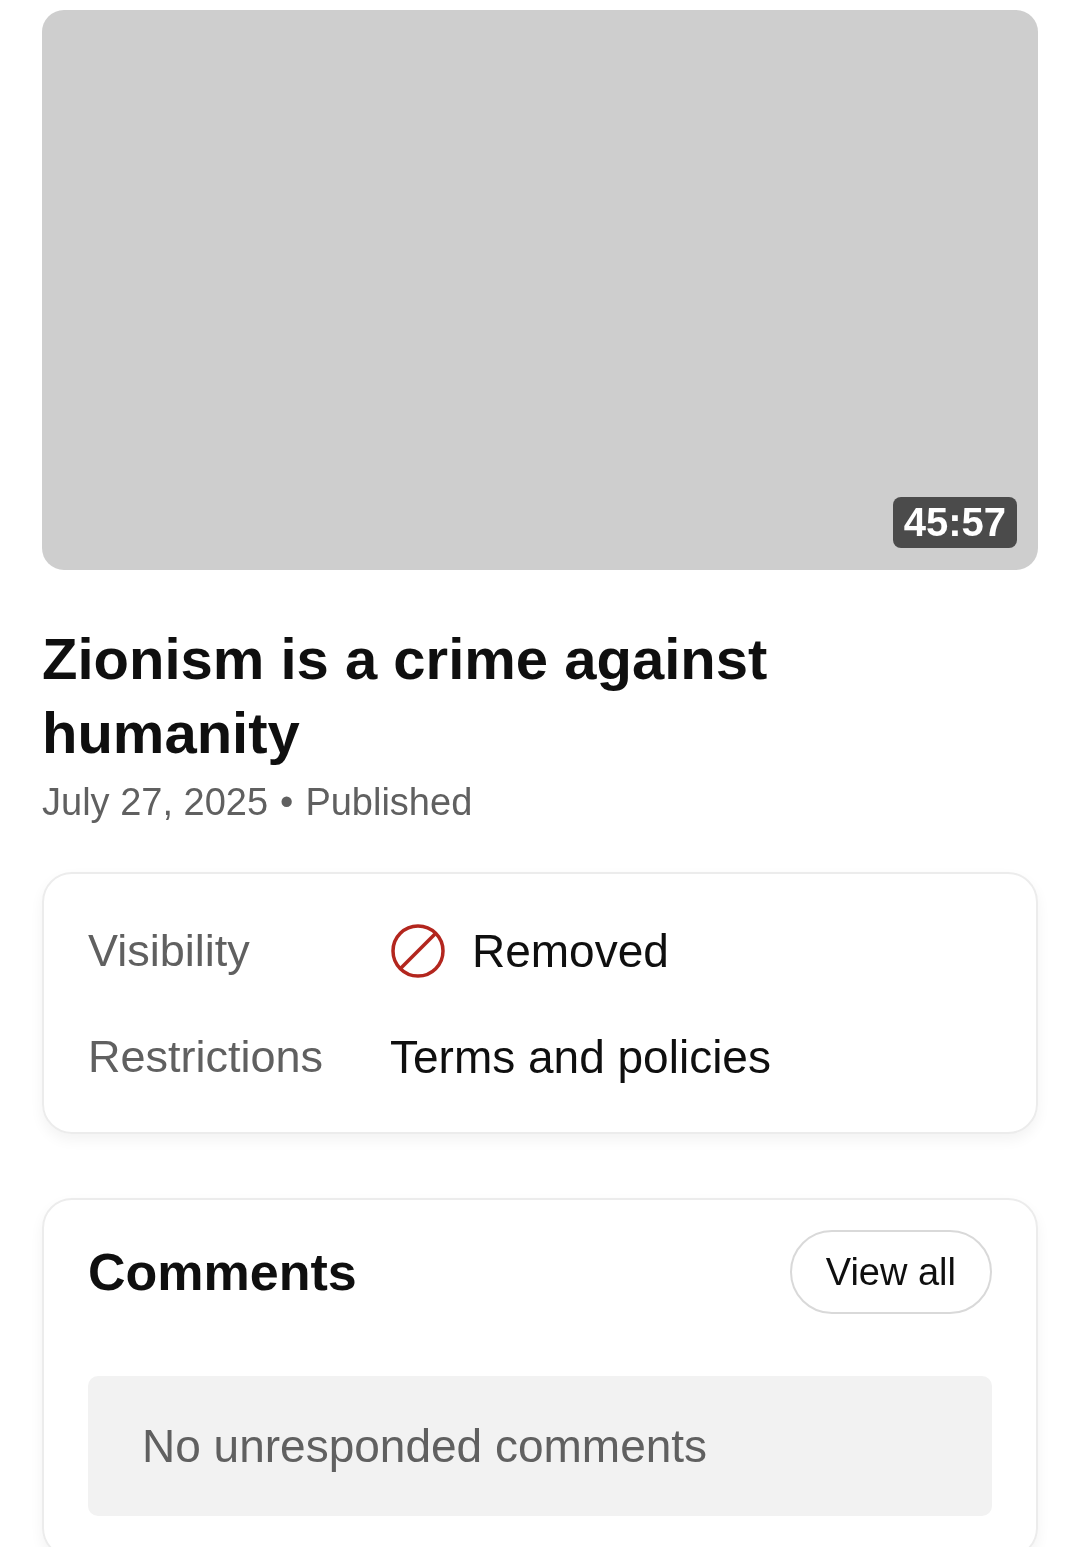 Image resolution: width=1080 pixels, height=1547 pixels. Describe the element at coordinates (890, 1272) in the screenshot. I see `view-all-button: View all` at that location.